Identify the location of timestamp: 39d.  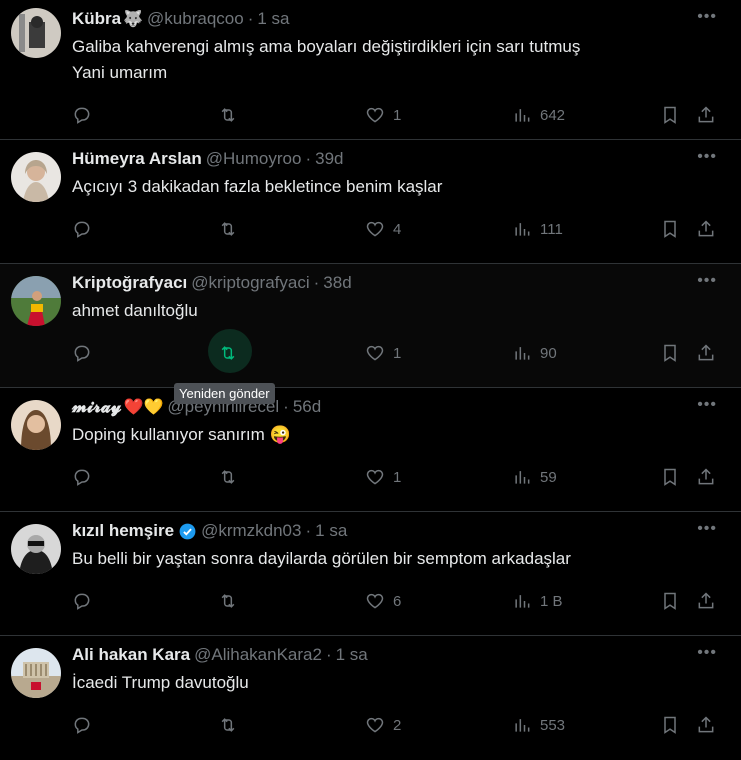
(329, 159).